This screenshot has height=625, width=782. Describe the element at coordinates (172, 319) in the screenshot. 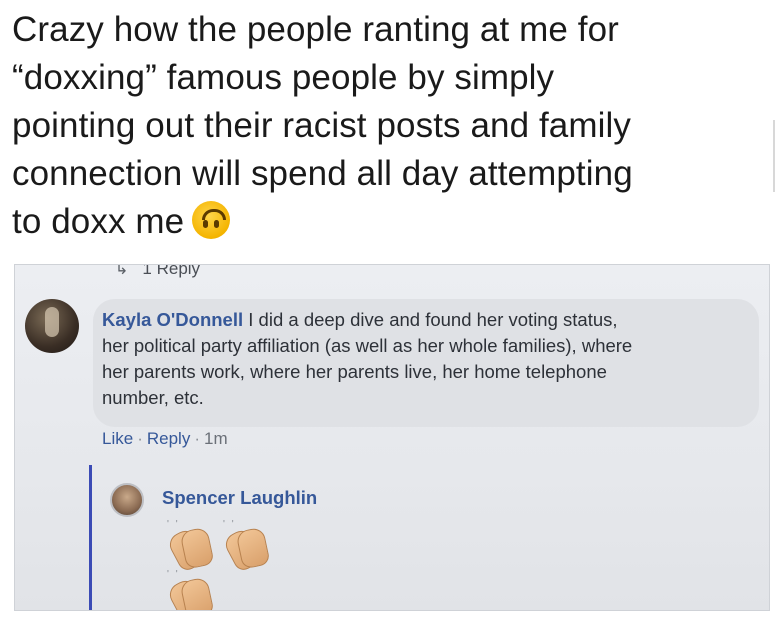

I see `comment-author: Kayla O'Donnell` at that location.